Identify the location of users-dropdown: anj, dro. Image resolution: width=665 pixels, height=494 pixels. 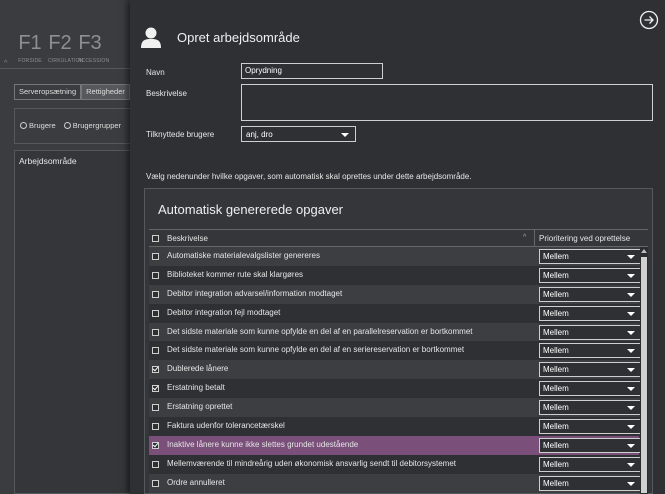
(298, 134).